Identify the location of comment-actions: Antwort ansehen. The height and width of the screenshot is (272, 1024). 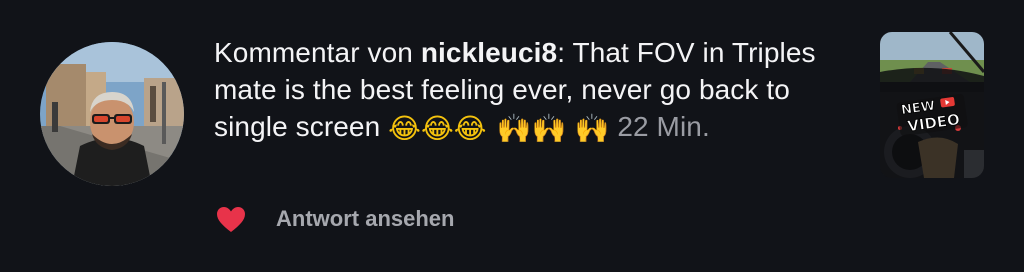
(334, 219).